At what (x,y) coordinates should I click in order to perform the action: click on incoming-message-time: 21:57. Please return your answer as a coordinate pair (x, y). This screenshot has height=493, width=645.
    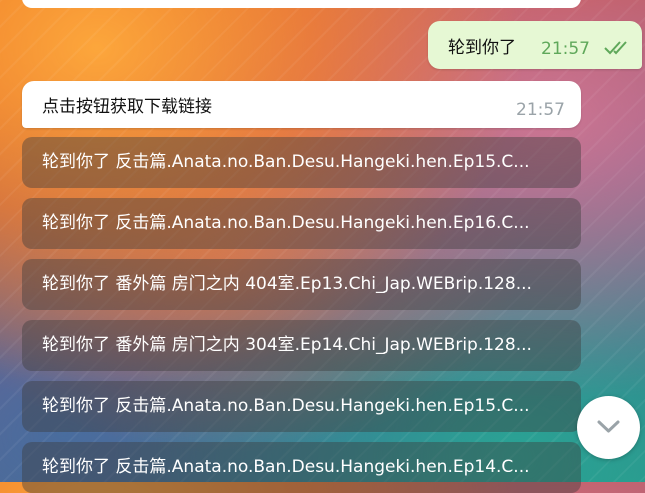
    Looking at the image, I should click on (540, 110).